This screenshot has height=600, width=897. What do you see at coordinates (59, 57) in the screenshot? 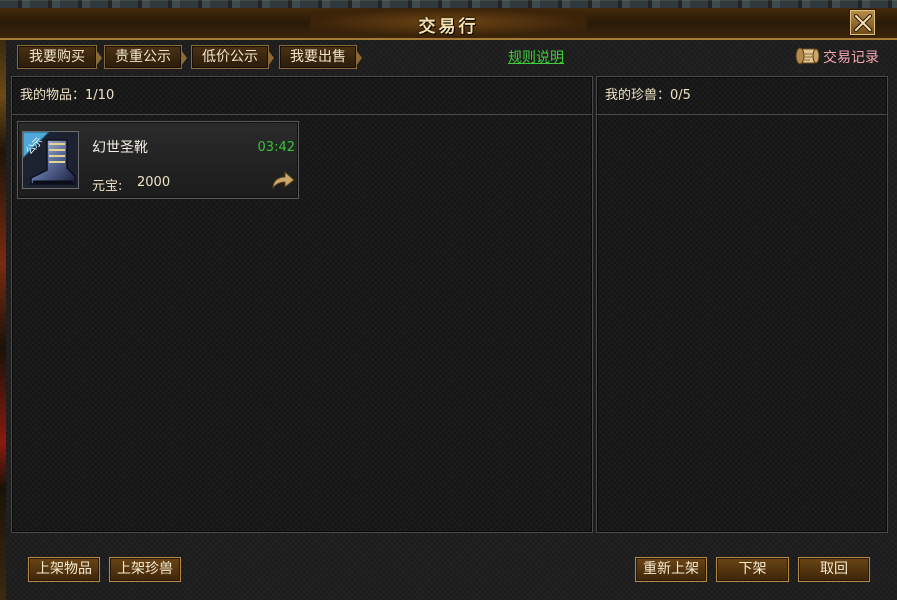
I see `tab-buy: 我要购买` at bounding box center [59, 57].